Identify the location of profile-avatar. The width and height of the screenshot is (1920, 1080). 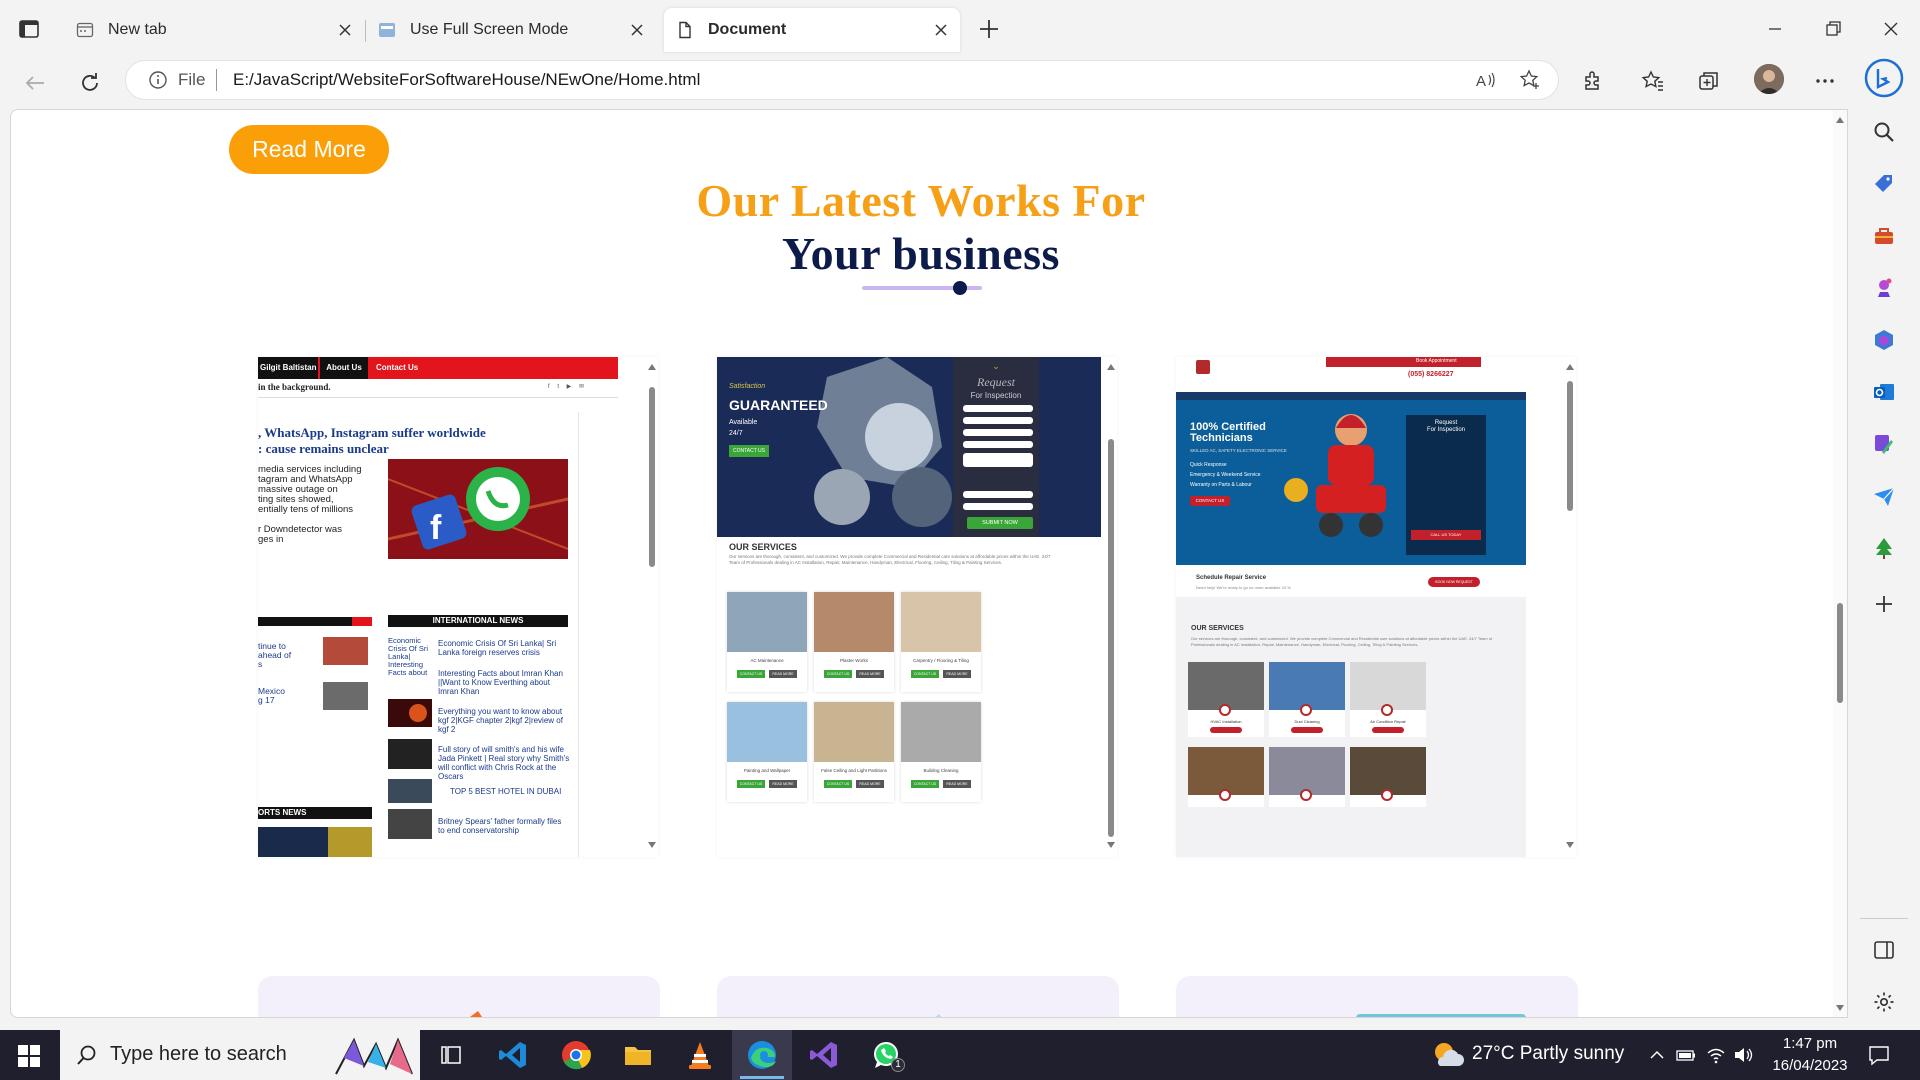
(1769, 79).